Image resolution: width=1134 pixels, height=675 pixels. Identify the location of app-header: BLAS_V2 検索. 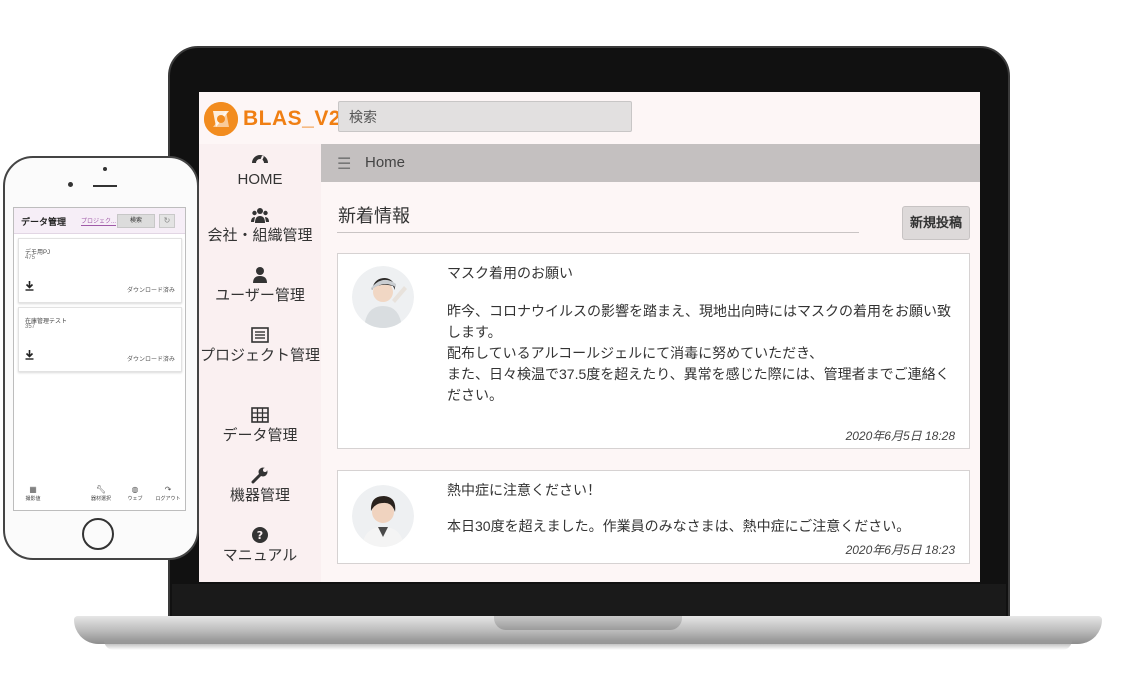
(589, 118).